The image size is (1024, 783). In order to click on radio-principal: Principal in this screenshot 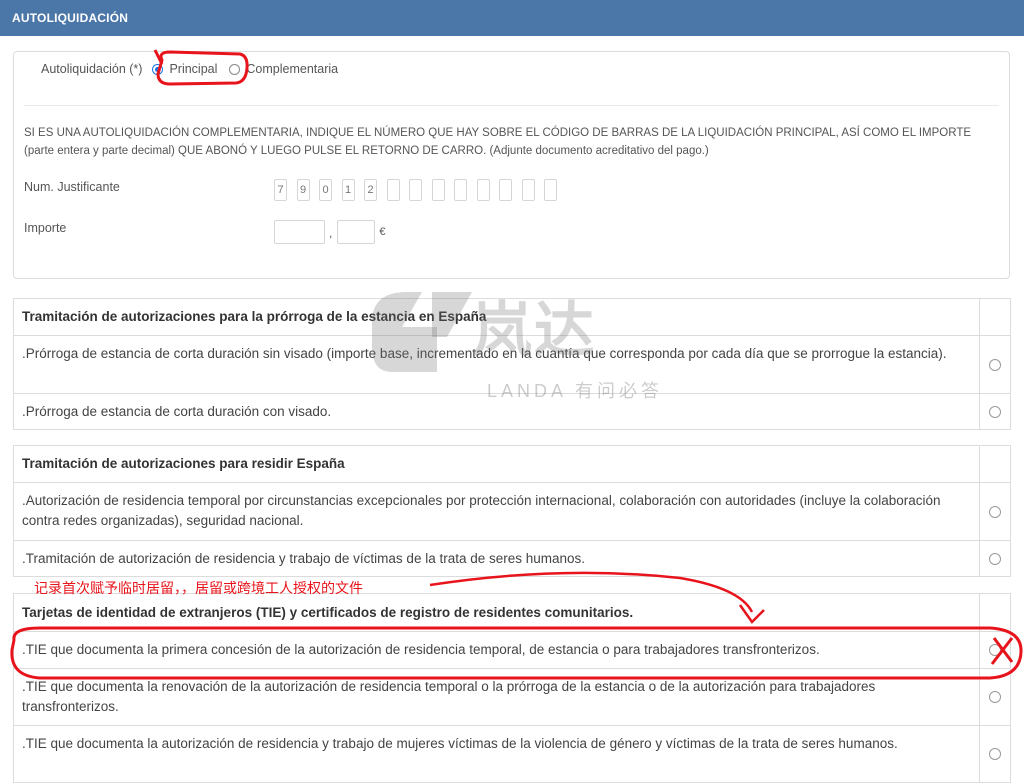, I will do `click(184, 69)`.